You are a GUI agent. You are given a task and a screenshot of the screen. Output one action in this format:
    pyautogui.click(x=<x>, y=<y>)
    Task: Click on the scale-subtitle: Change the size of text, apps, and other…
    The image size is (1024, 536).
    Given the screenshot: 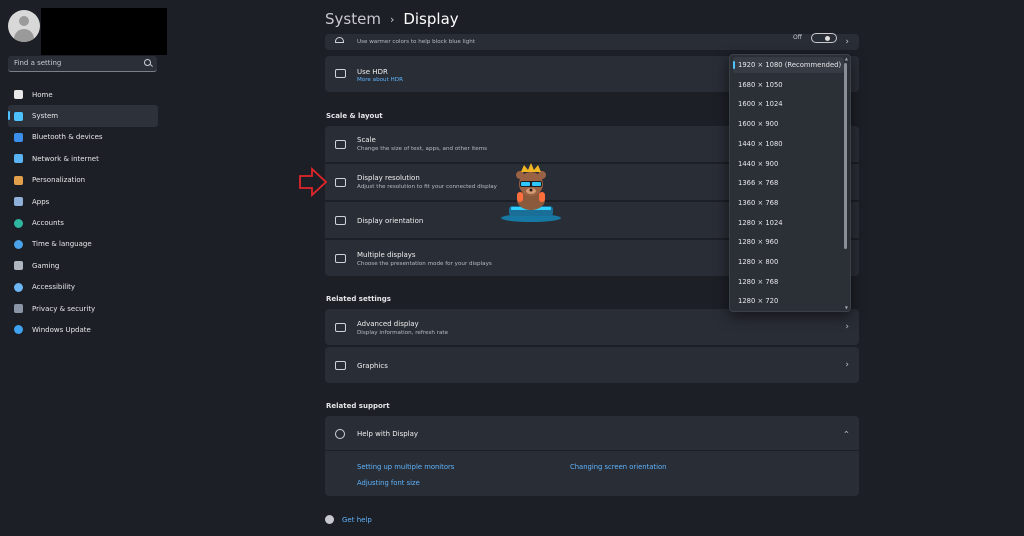 What is the action you would take?
    pyautogui.click(x=422, y=149)
    